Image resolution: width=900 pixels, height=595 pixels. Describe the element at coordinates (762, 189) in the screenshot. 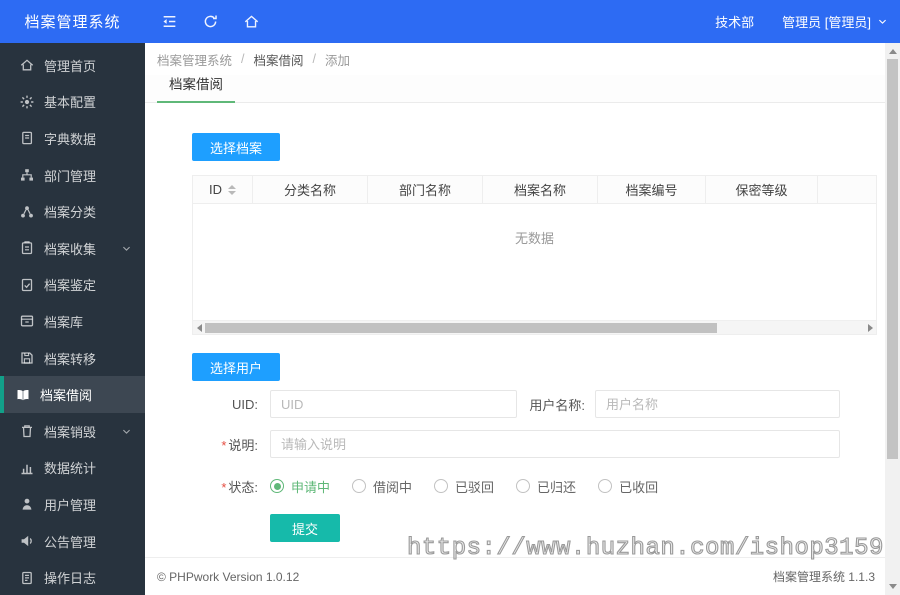

I see `column-header: 保密等级` at that location.